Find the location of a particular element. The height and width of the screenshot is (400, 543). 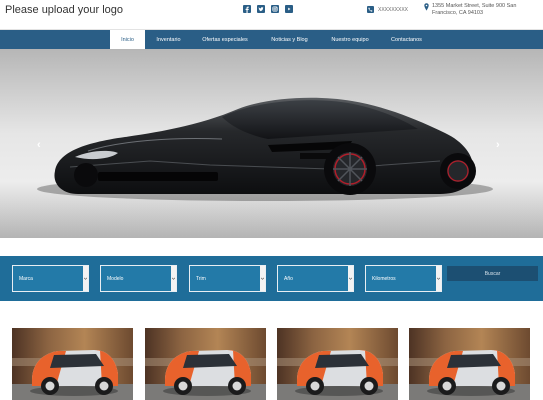

nav-item-ofertas-especiales: Ofertas especiales is located at coordinates (225, 39).